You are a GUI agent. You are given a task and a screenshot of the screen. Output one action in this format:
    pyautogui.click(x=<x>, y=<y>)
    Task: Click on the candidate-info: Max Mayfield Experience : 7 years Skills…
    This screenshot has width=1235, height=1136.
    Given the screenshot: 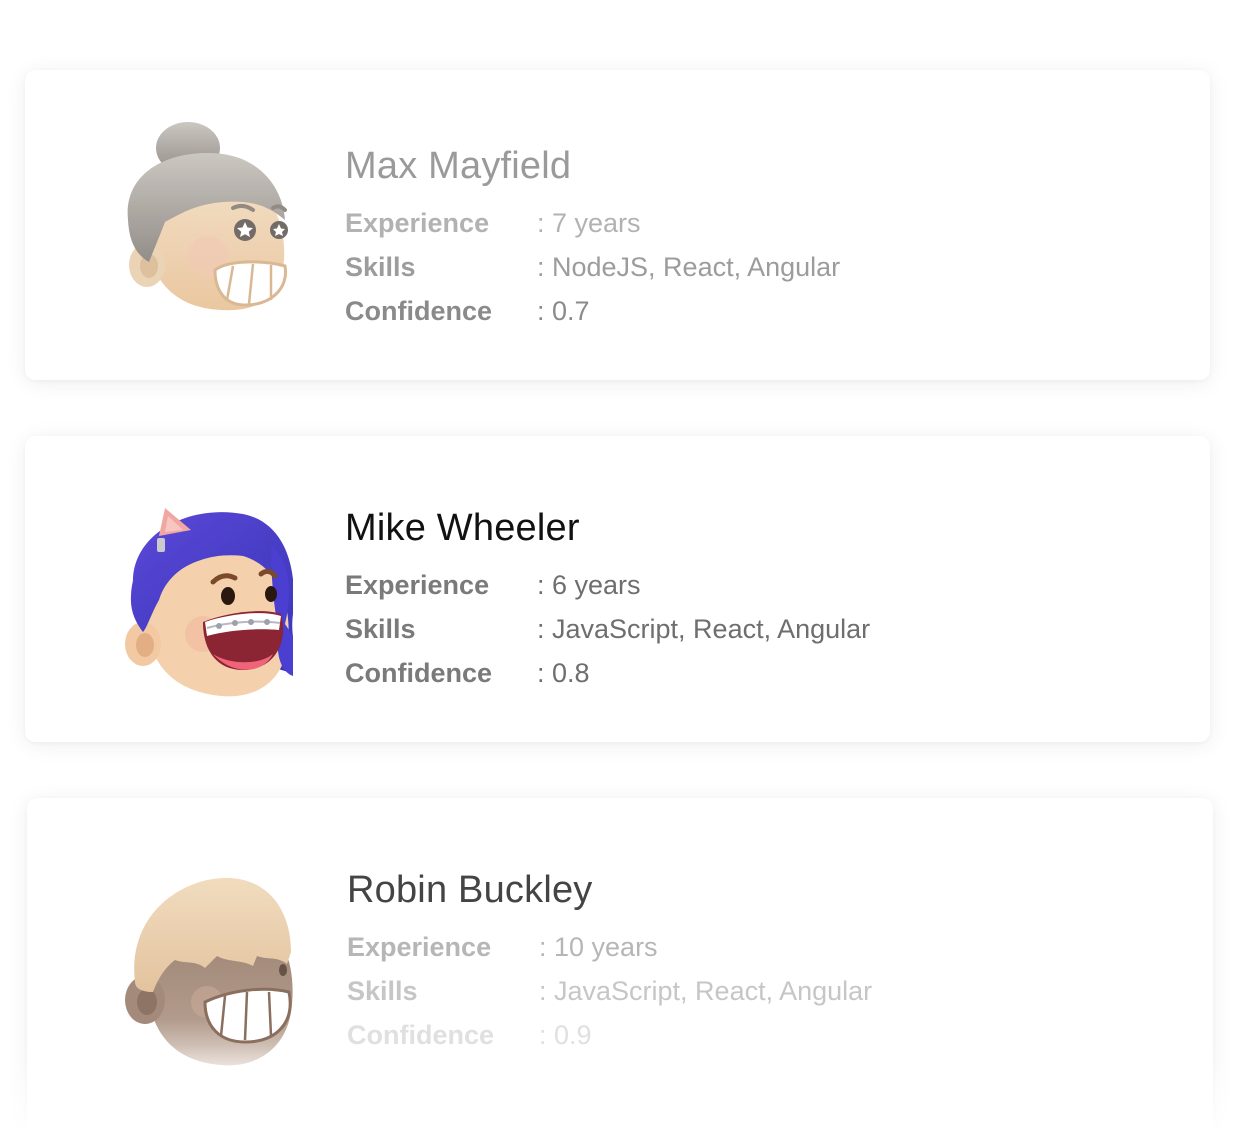 What is the action you would take?
    pyautogui.click(x=592, y=242)
    